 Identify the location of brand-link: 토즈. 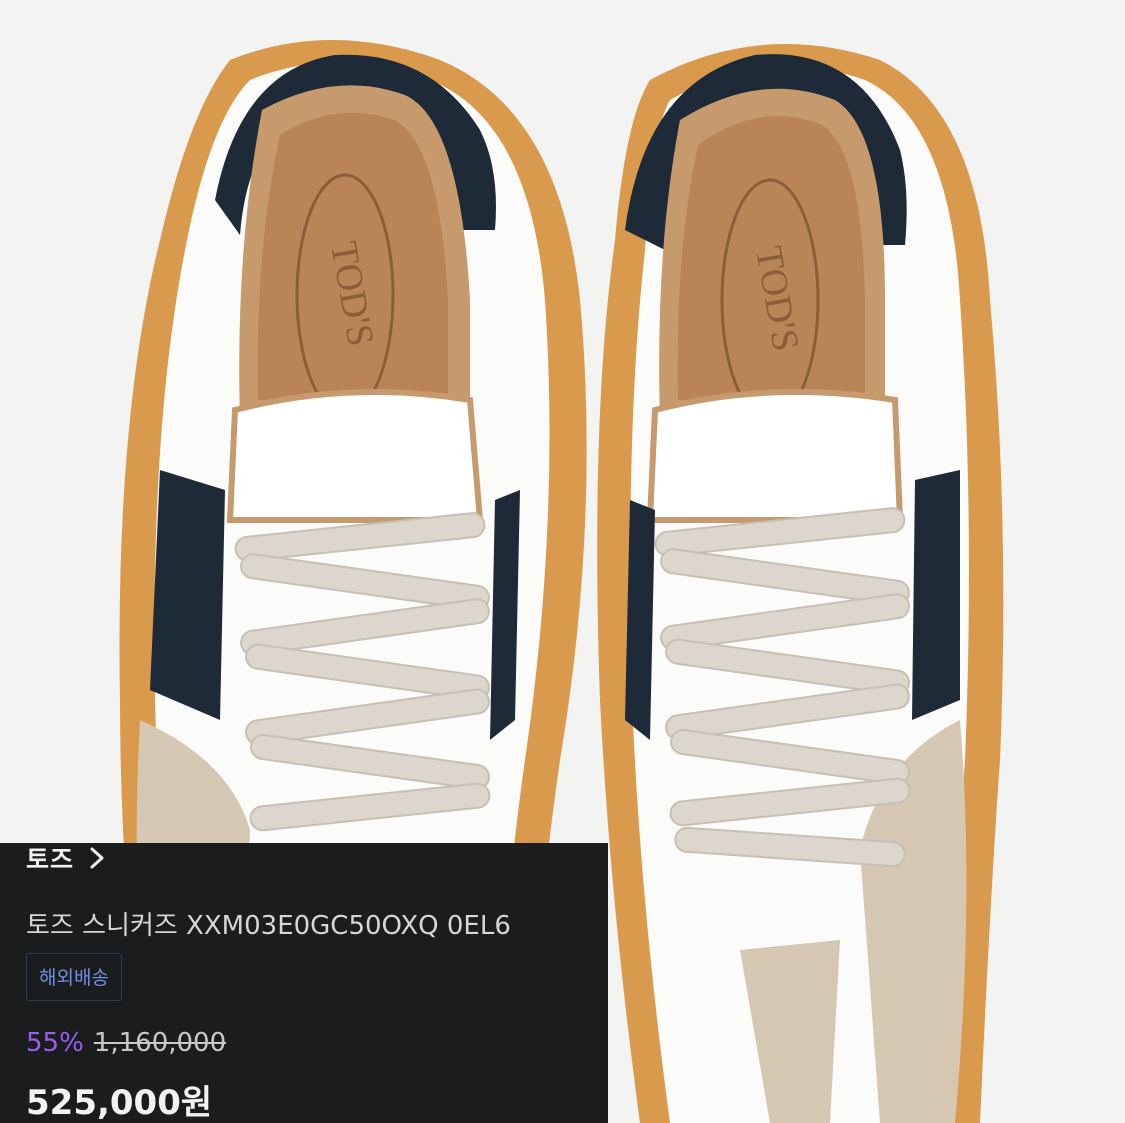
(66, 858).